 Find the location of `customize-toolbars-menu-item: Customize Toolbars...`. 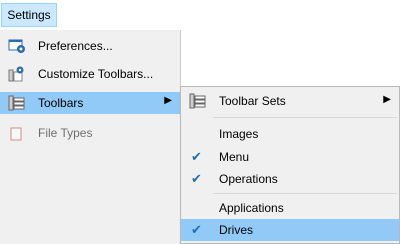

customize-toolbars-menu-item: Customize Toolbars... is located at coordinates (90, 74).